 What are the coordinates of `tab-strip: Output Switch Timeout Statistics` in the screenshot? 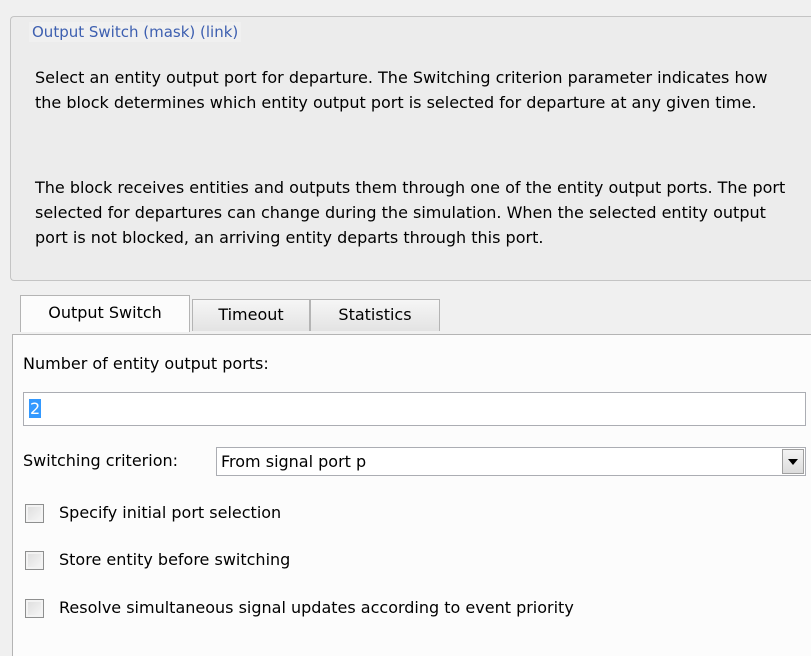 It's located at (411, 315).